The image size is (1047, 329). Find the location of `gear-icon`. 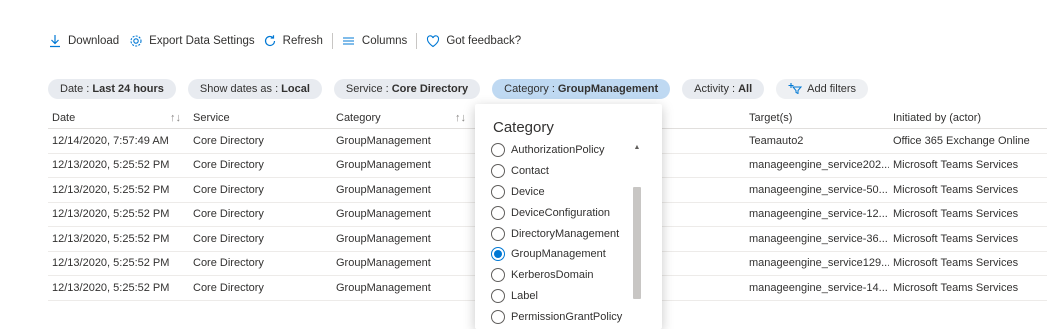

gear-icon is located at coordinates (136, 41).